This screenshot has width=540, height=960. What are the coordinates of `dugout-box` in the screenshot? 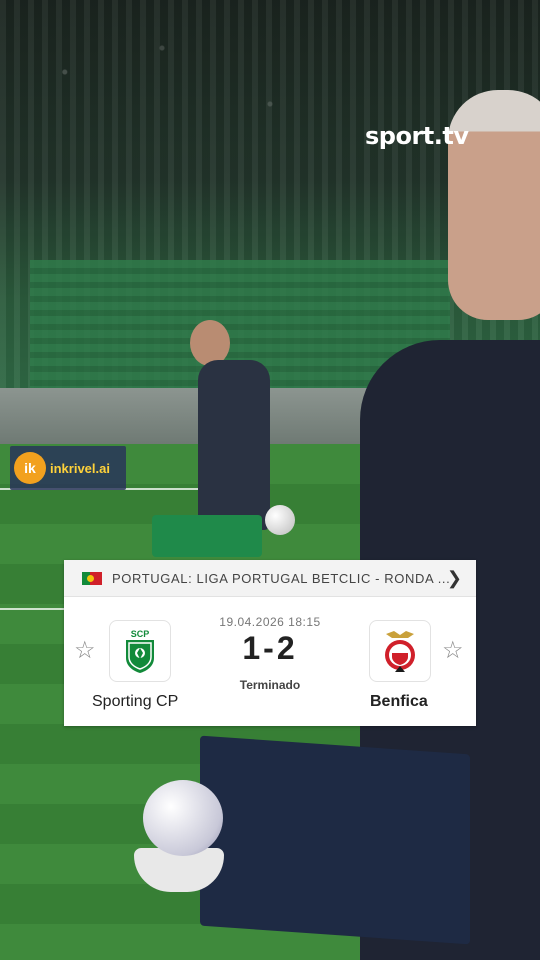 It's located at (335, 840).